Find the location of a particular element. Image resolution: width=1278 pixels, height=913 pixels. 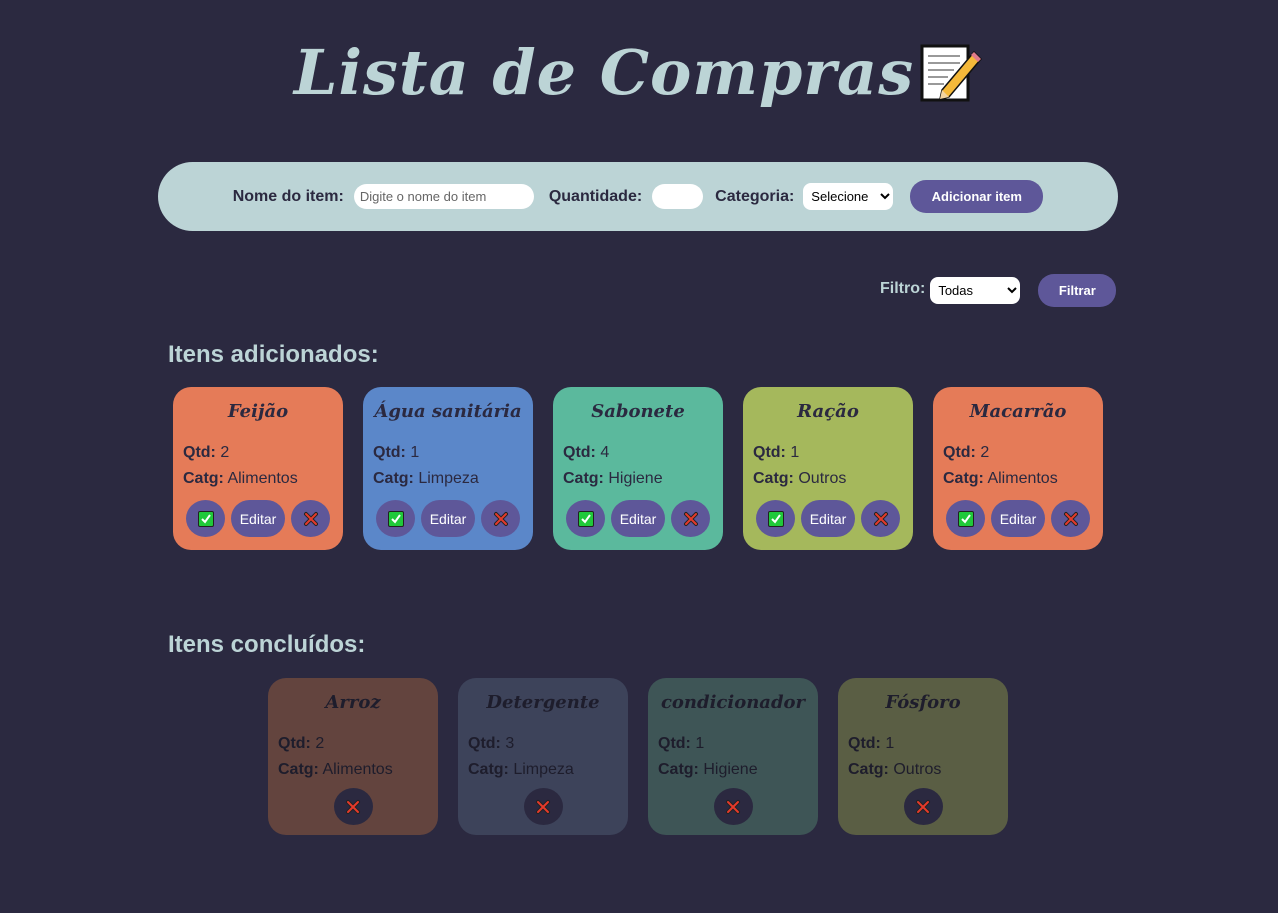

item-name: Ração is located at coordinates (828, 411).